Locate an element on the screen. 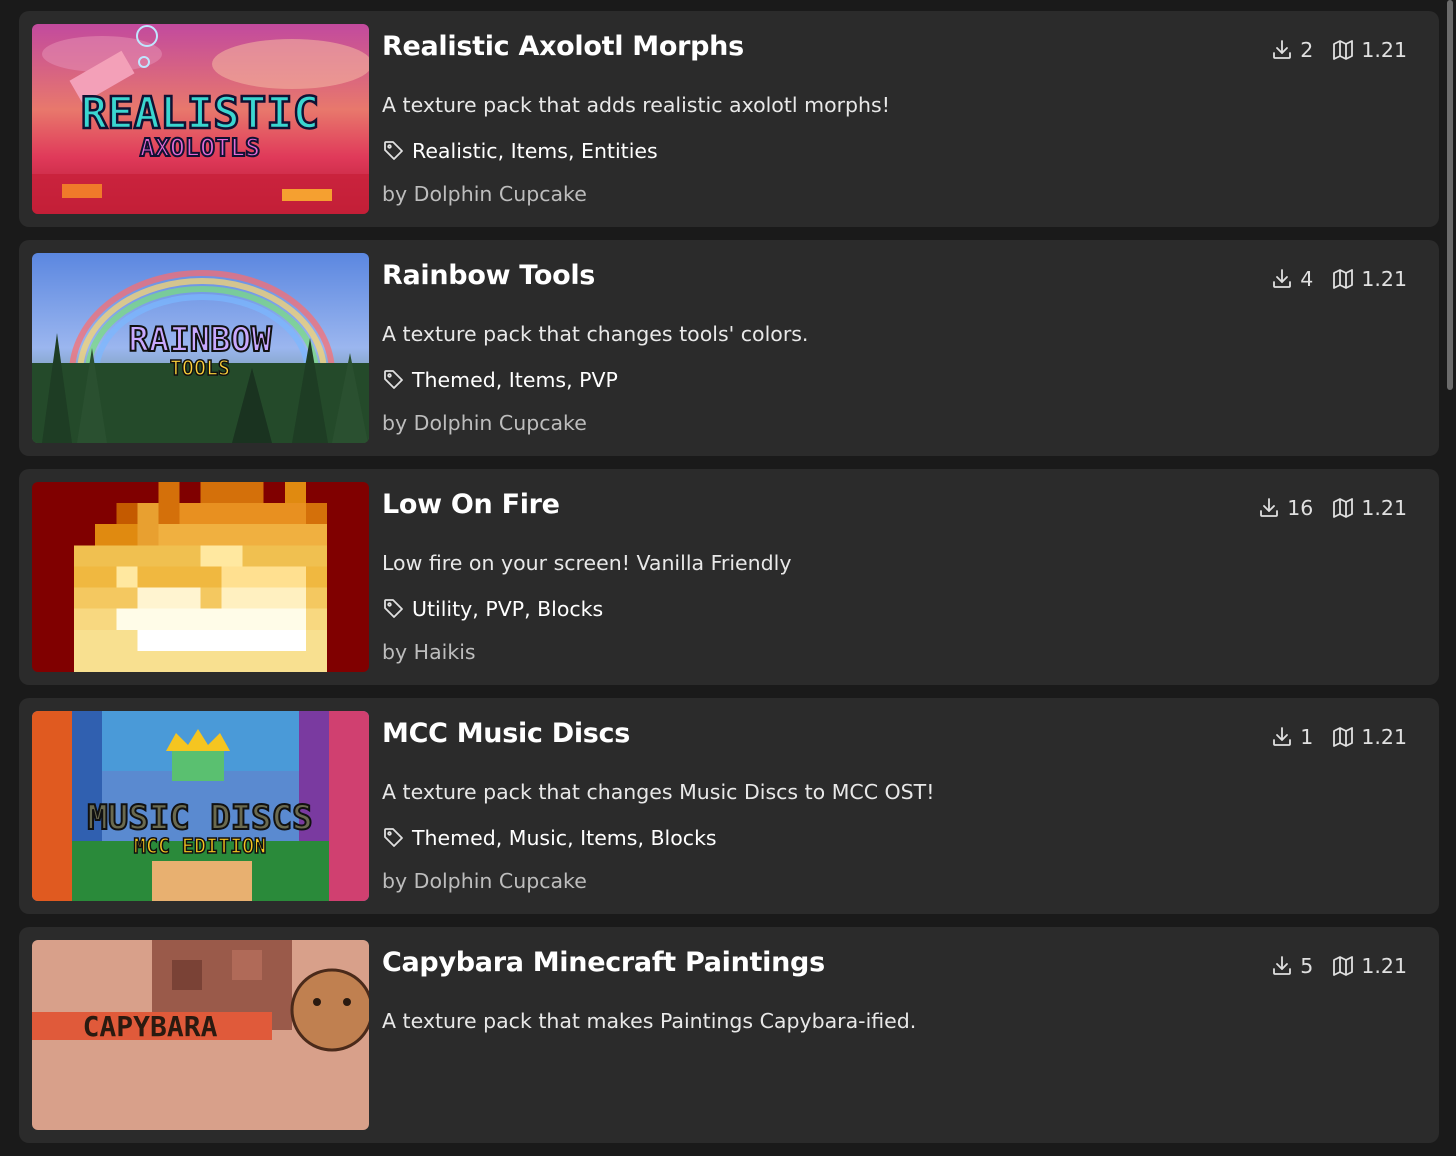 This screenshot has width=1456, height=1156. pack-title: Low On Fire is located at coordinates (471, 504).